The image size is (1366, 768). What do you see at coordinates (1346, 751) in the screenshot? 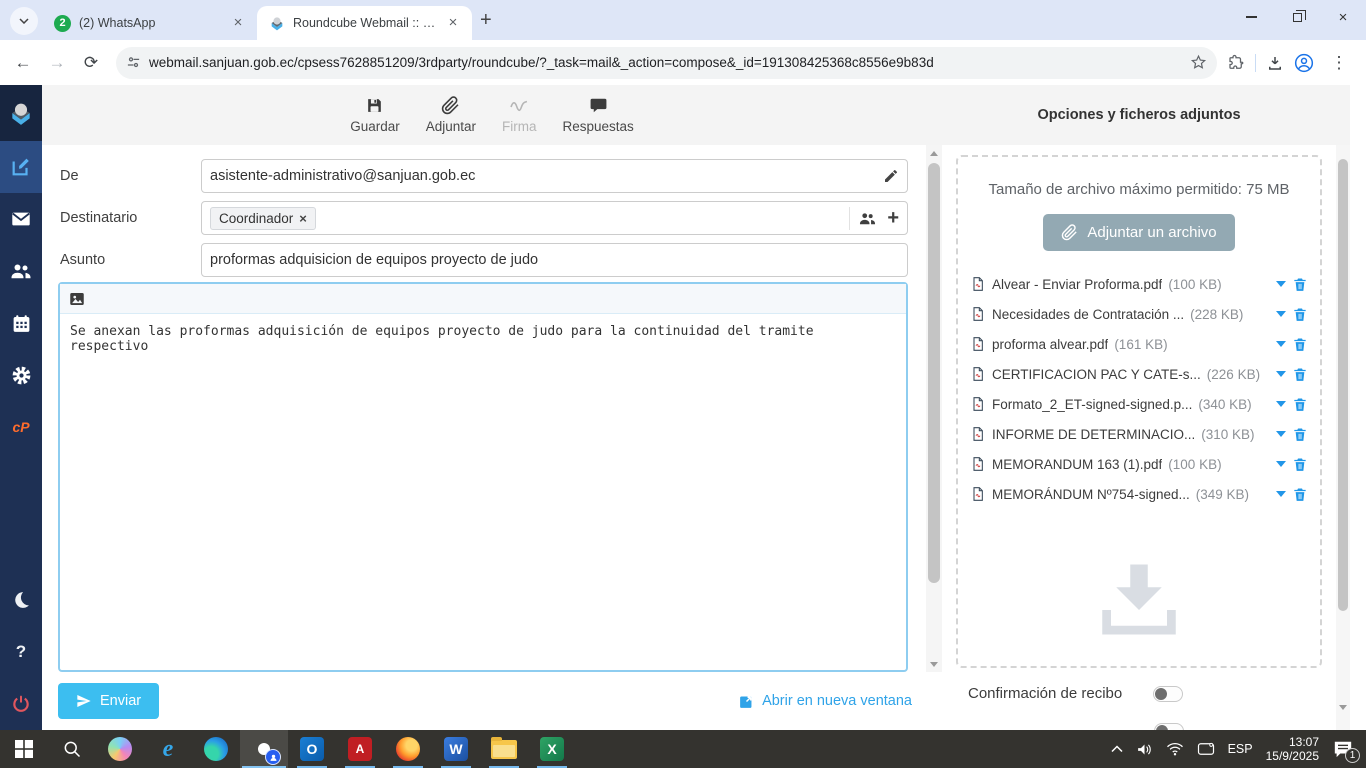
I see `notification-center-button: 1` at bounding box center [1346, 751].